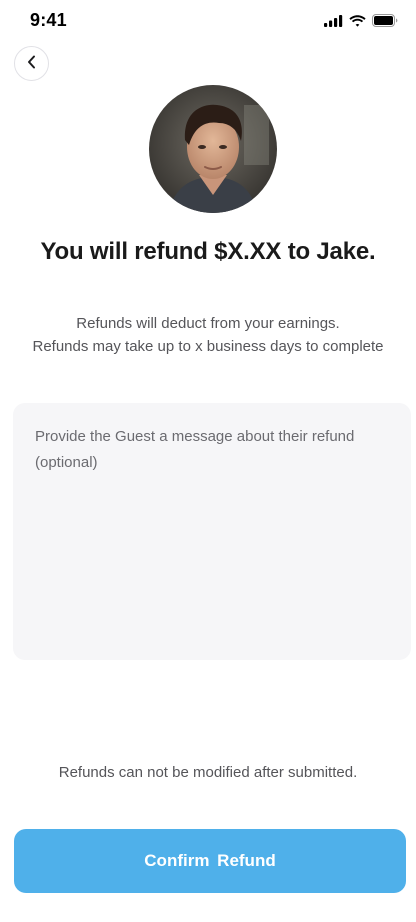  What do you see at coordinates (385, 20) in the screenshot?
I see `battery-icon` at bounding box center [385, 20].